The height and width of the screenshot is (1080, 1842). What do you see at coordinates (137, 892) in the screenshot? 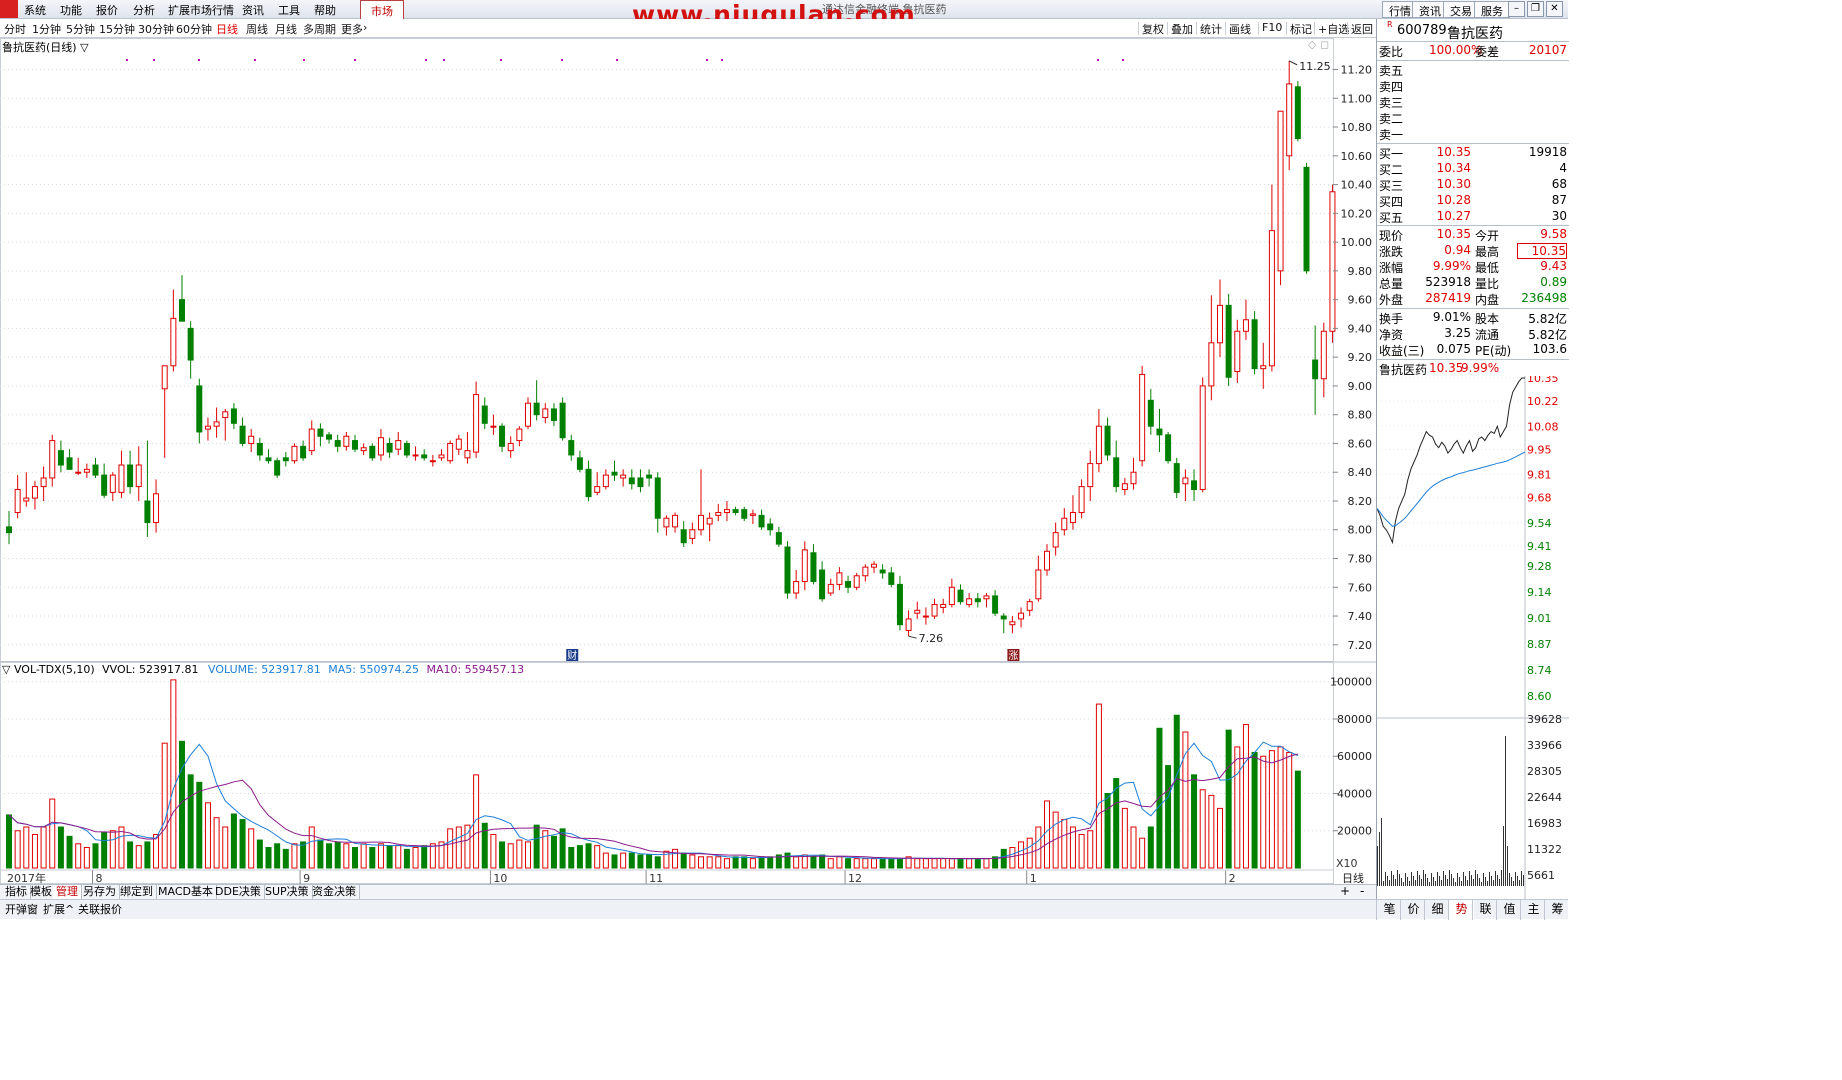
I see `indicator-tab: 绑定到` at bounding box center [137, 892].